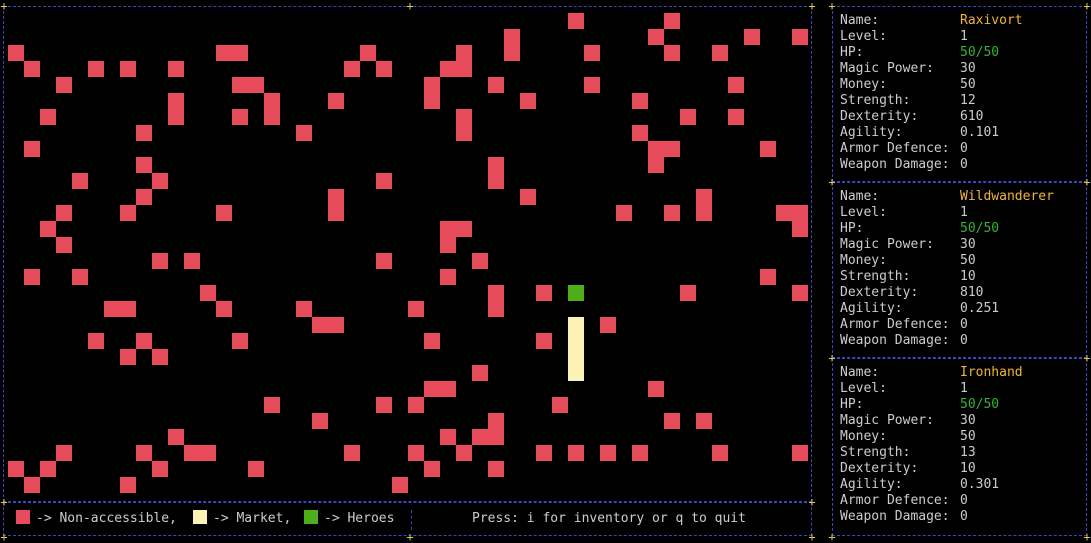  I want to click on stat-label: Money:, so click(863, 436).